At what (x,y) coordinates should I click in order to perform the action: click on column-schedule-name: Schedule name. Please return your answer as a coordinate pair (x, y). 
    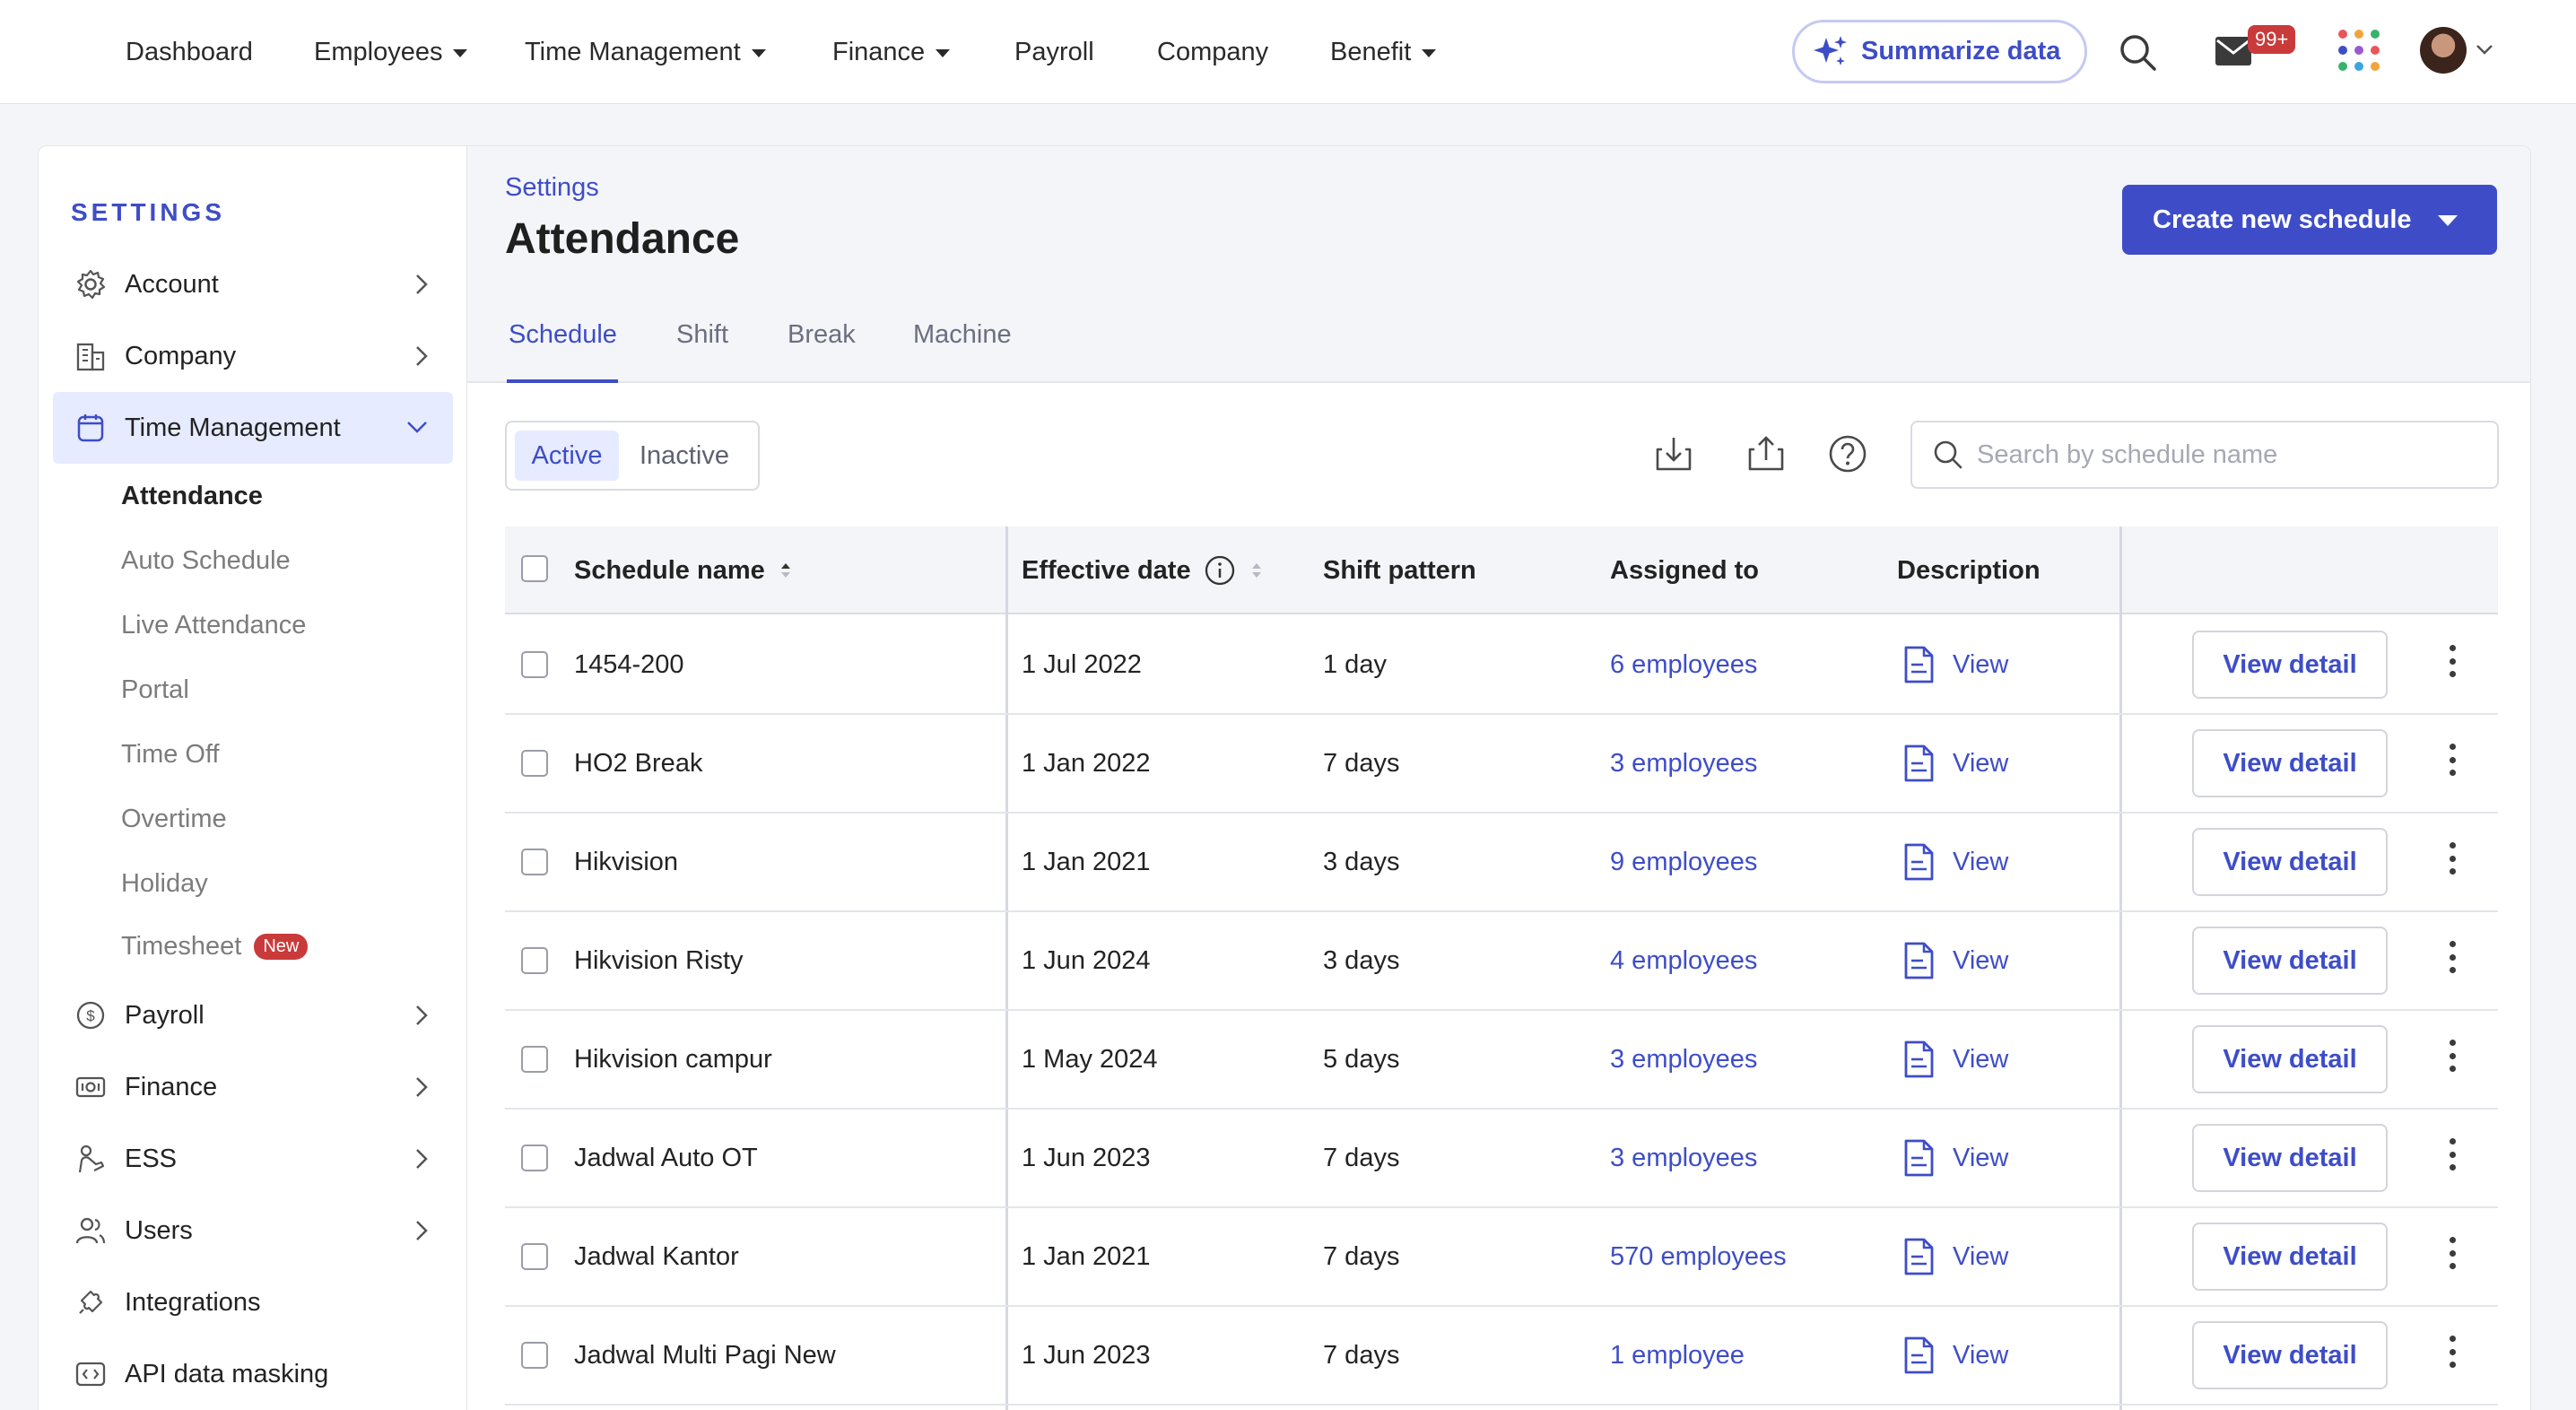
    Looking at the image, I should click on (683, 570).